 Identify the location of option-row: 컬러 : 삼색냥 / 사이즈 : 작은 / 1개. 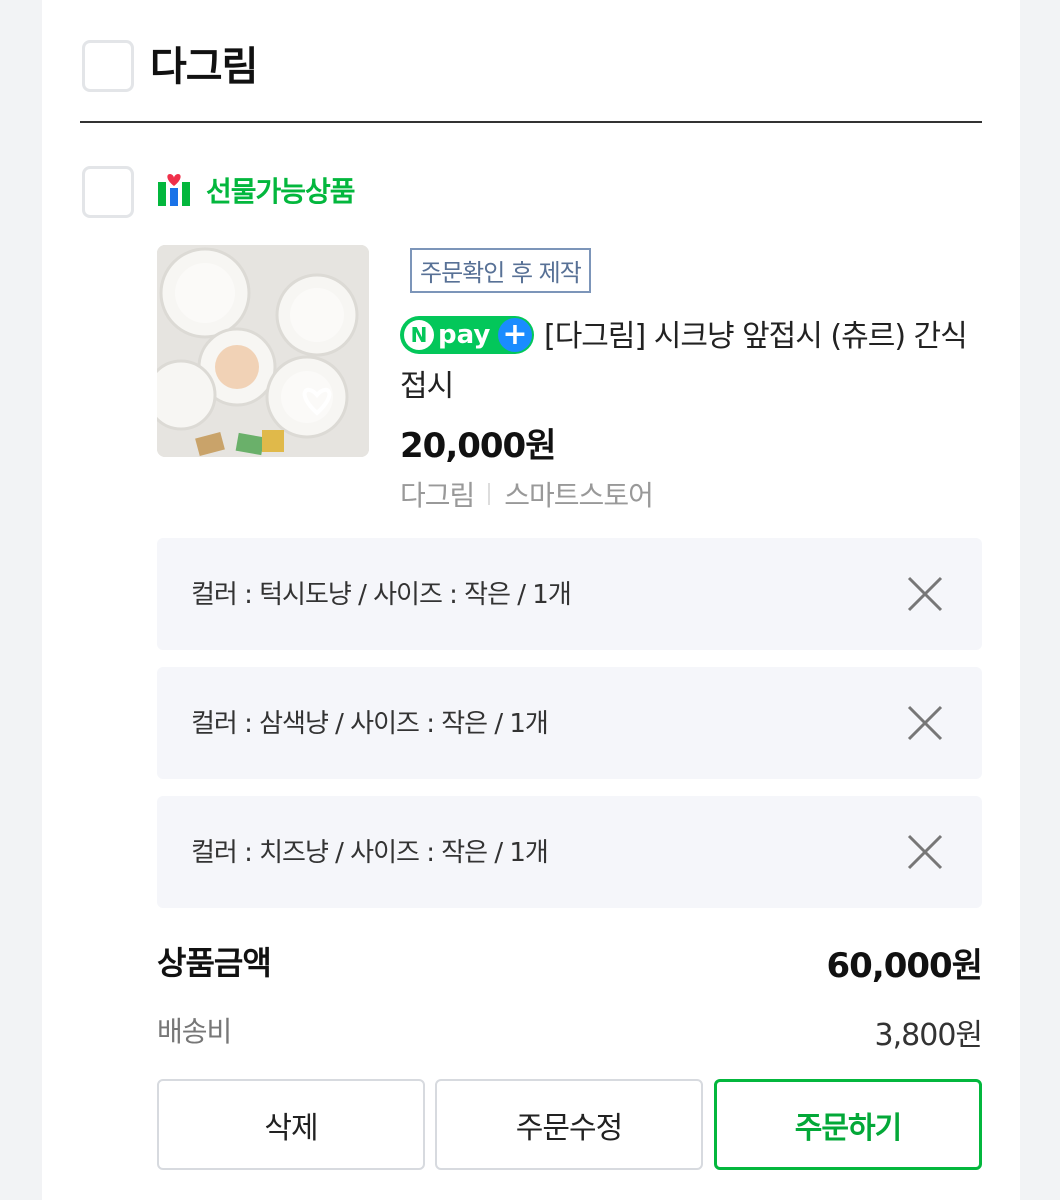
(569, 723).